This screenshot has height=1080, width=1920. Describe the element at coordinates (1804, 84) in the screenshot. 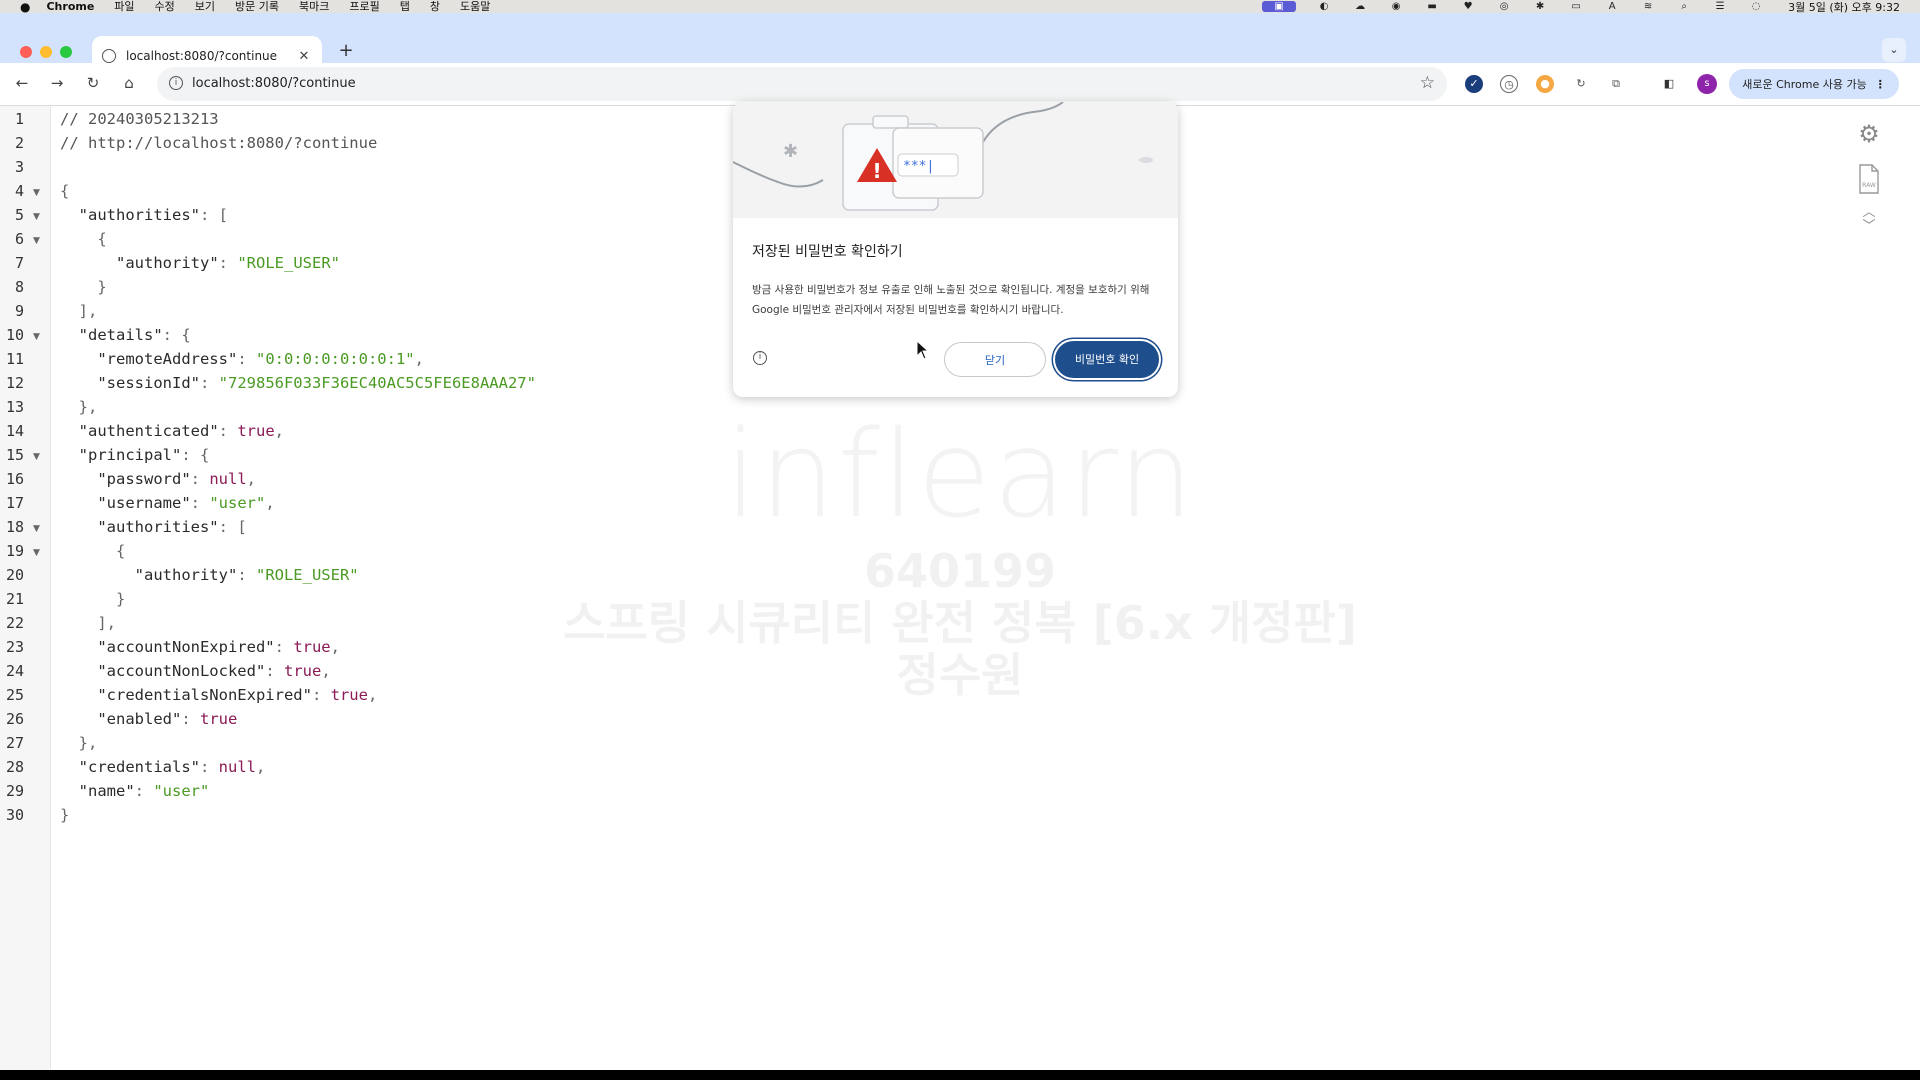

I see `chrome-update-label: 새로운 Chrome 사용 가능` at that location.